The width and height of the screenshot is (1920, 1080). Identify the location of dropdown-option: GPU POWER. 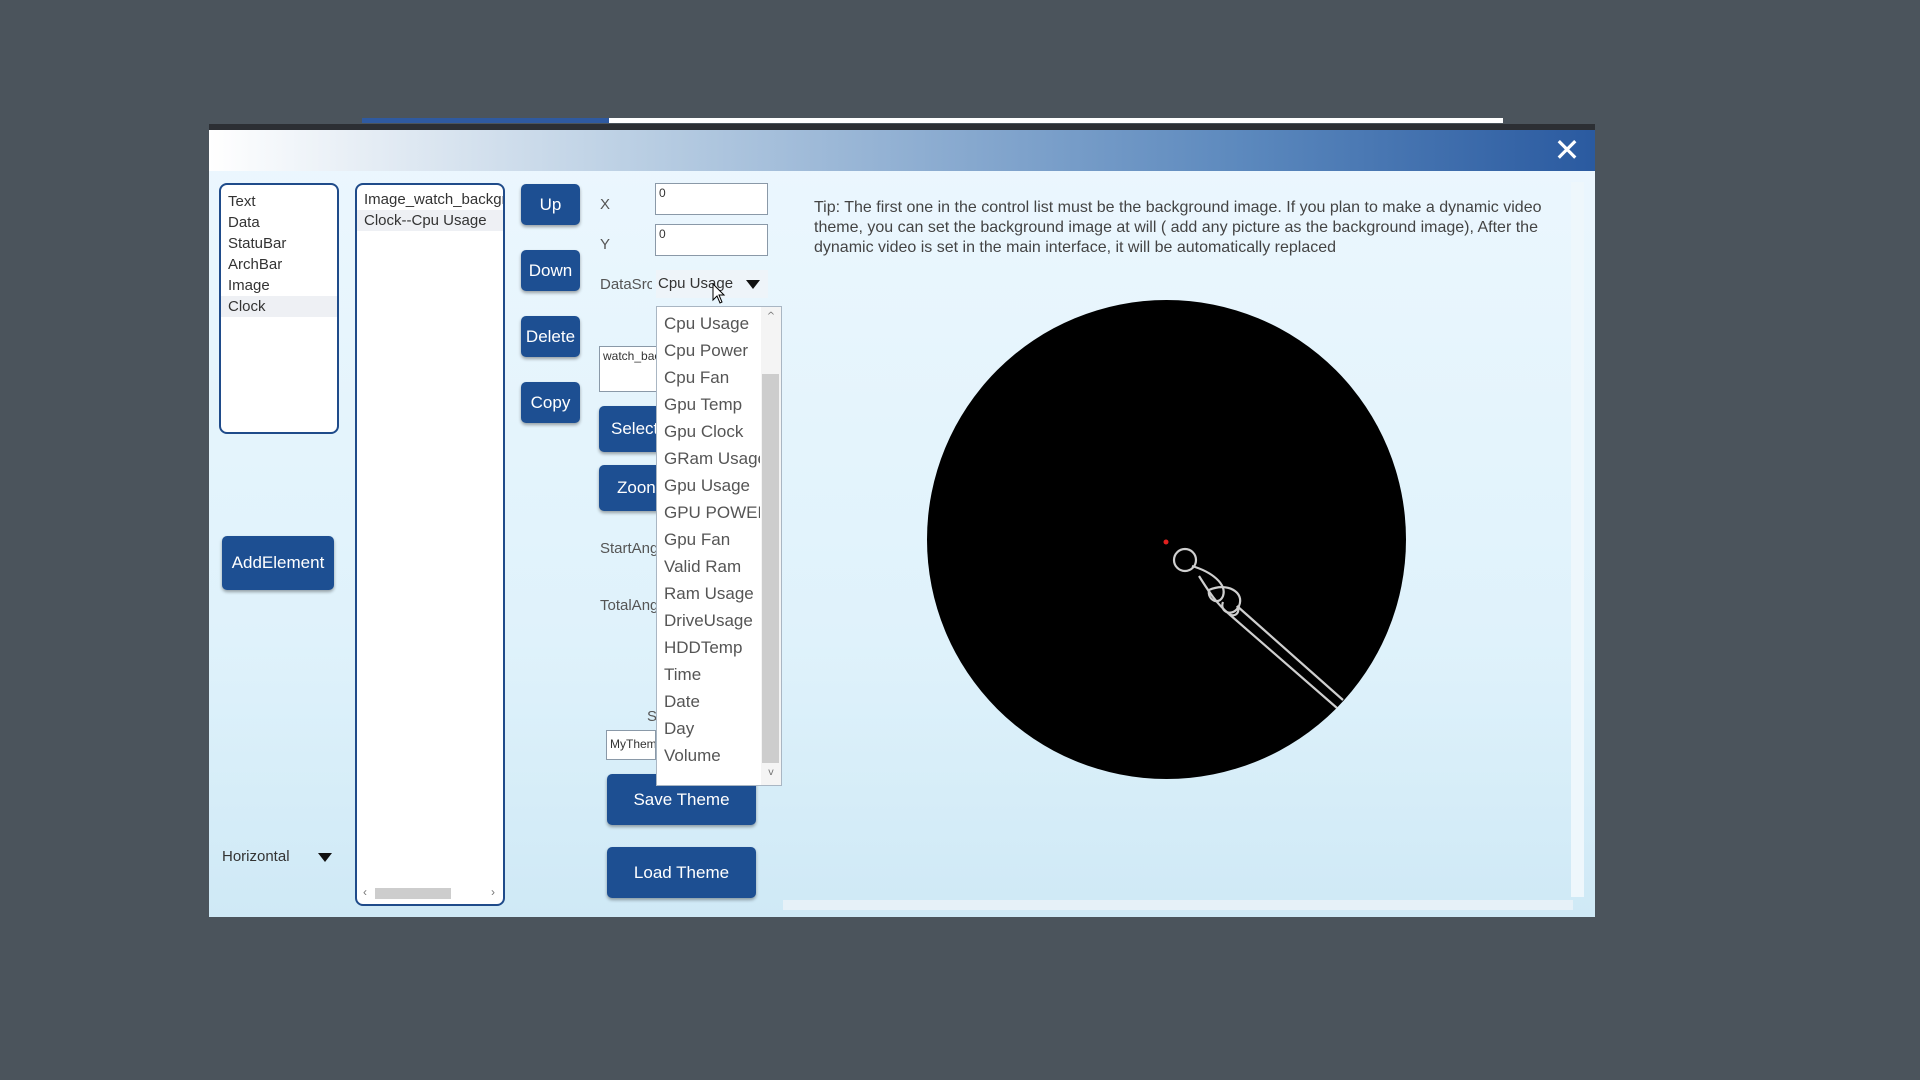
(708, 513).